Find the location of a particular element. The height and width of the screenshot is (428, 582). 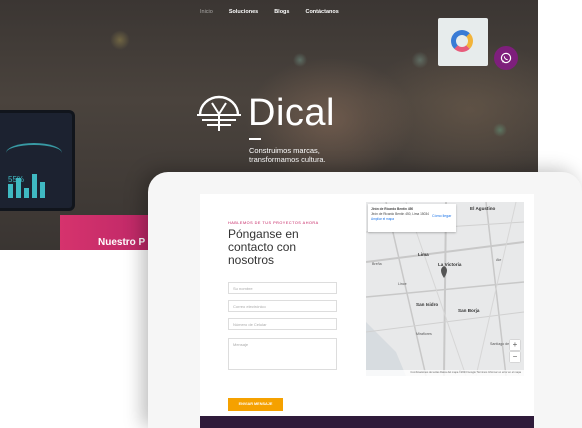

nav-item-inicio: Inicio is located at coordinates (206, 12).